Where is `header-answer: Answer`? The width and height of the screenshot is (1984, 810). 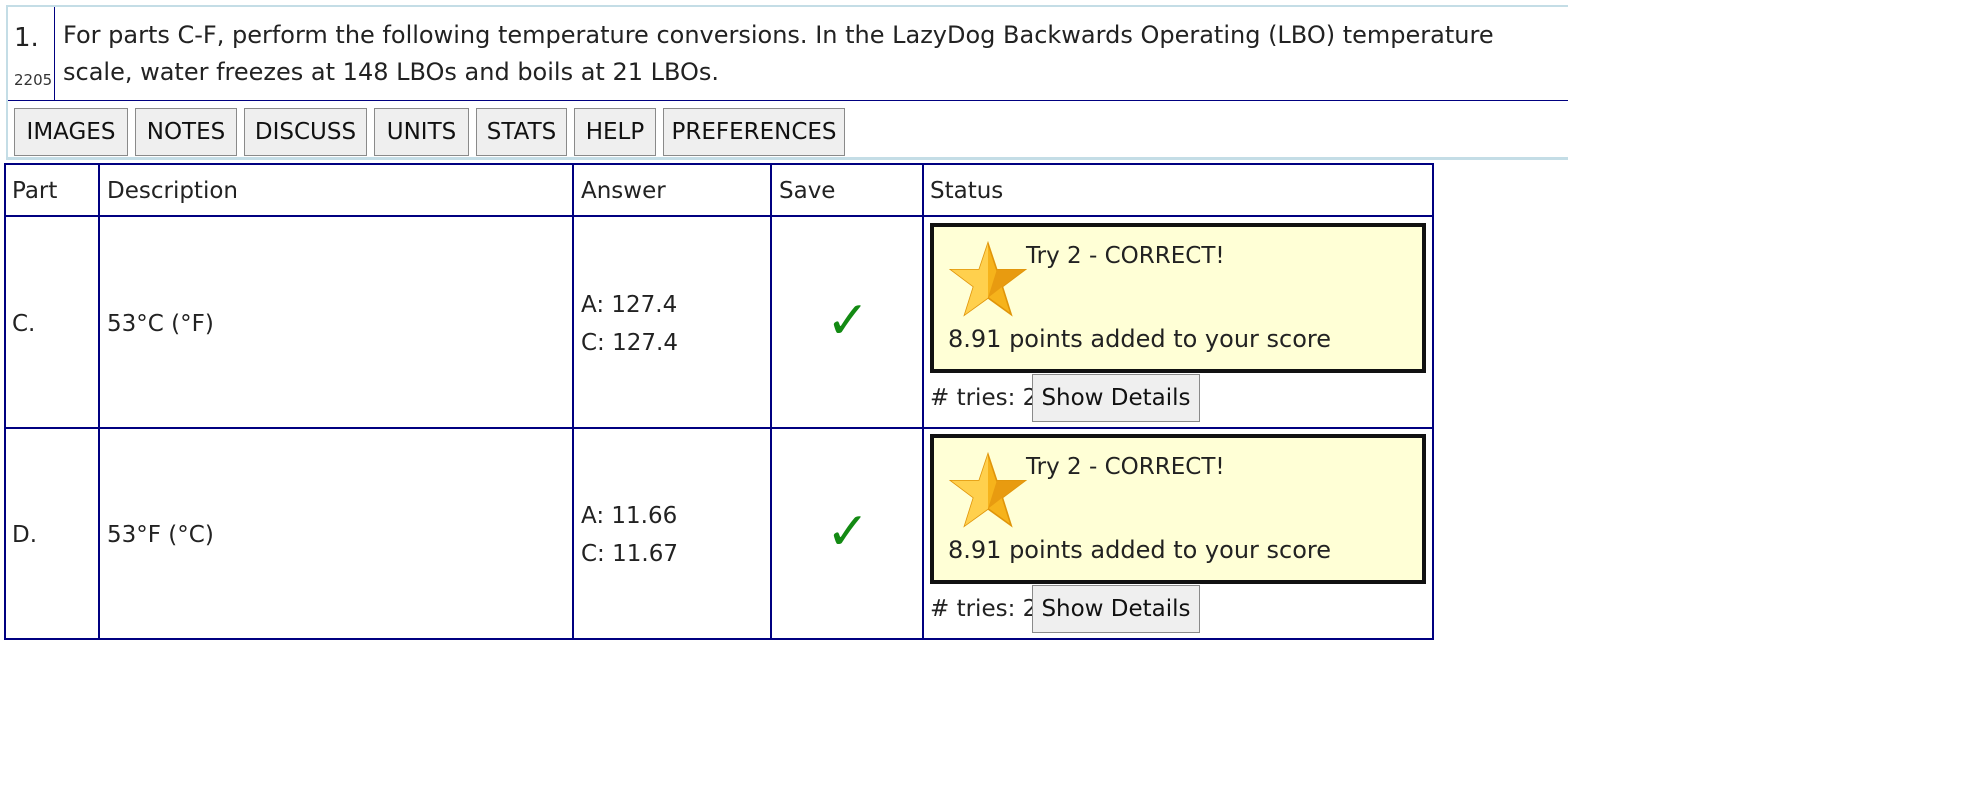
header-answer: Answer is located at coordinates (623, 191).